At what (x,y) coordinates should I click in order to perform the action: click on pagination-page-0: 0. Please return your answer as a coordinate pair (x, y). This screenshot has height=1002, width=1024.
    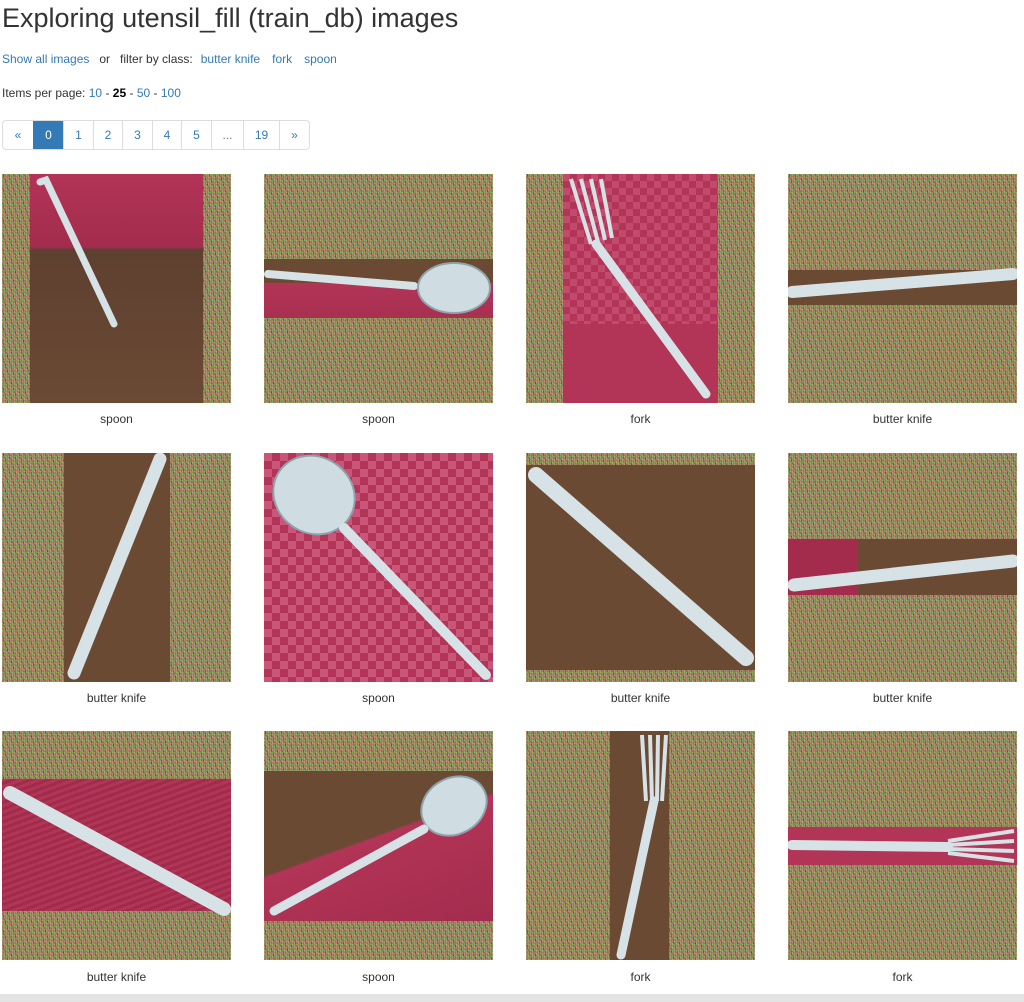
    Looking at the image, I should click on (48, 135).